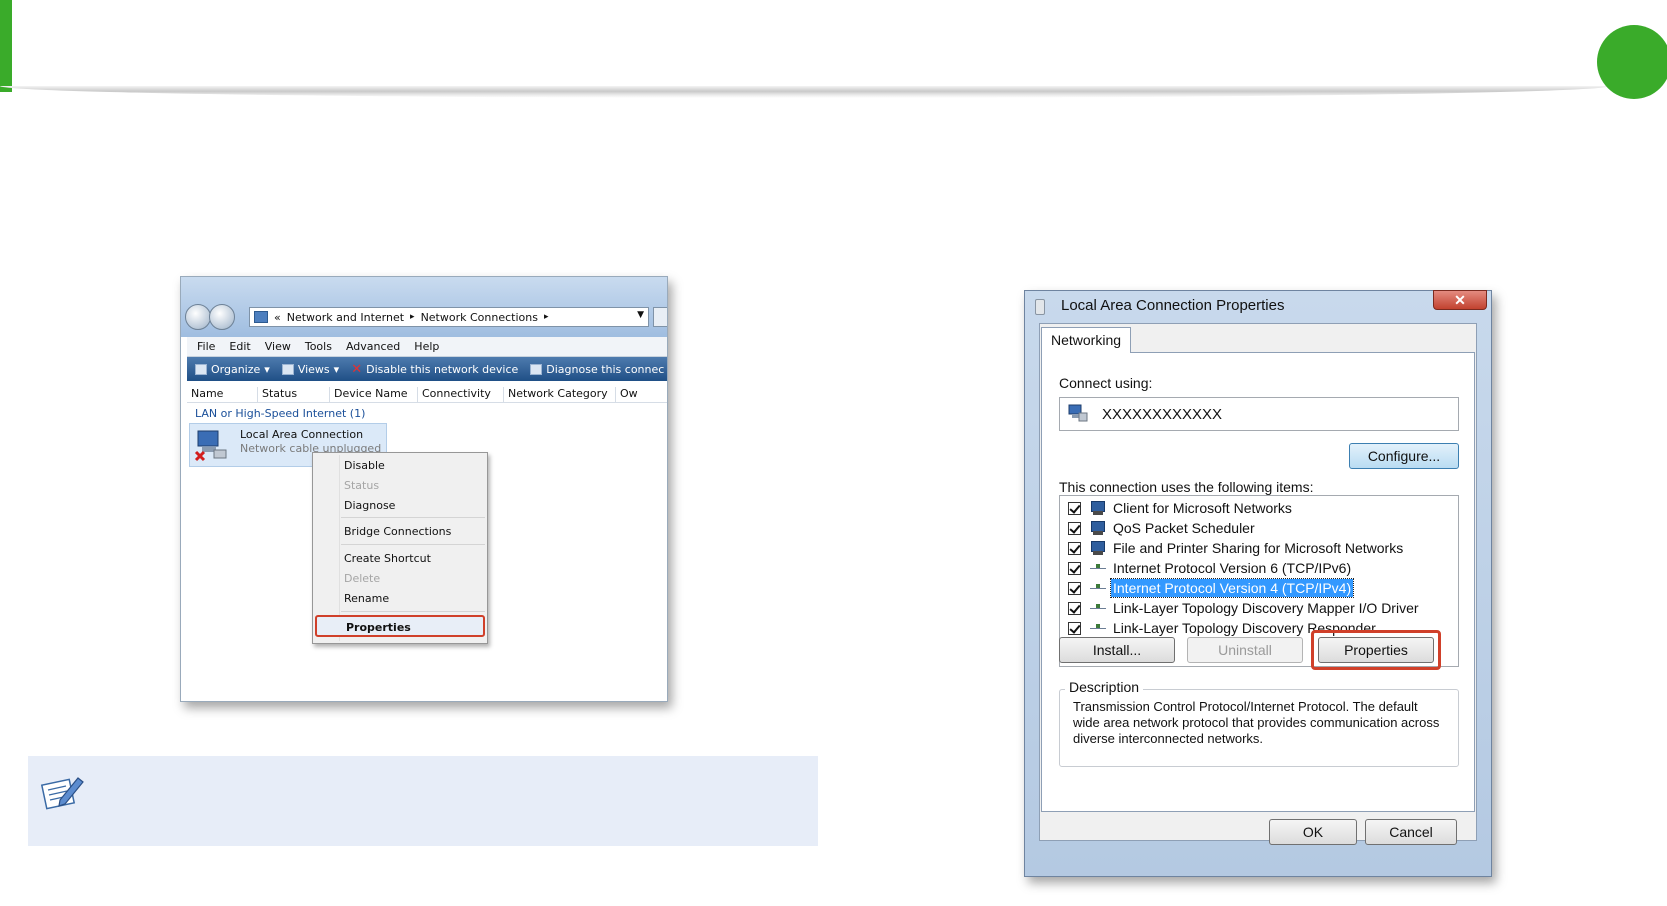 This screenshot has height=906, width=1667. Describe the element at coordinates (1411, 832) in the screenshot. I see `cancel-button: Cancel` at that location.